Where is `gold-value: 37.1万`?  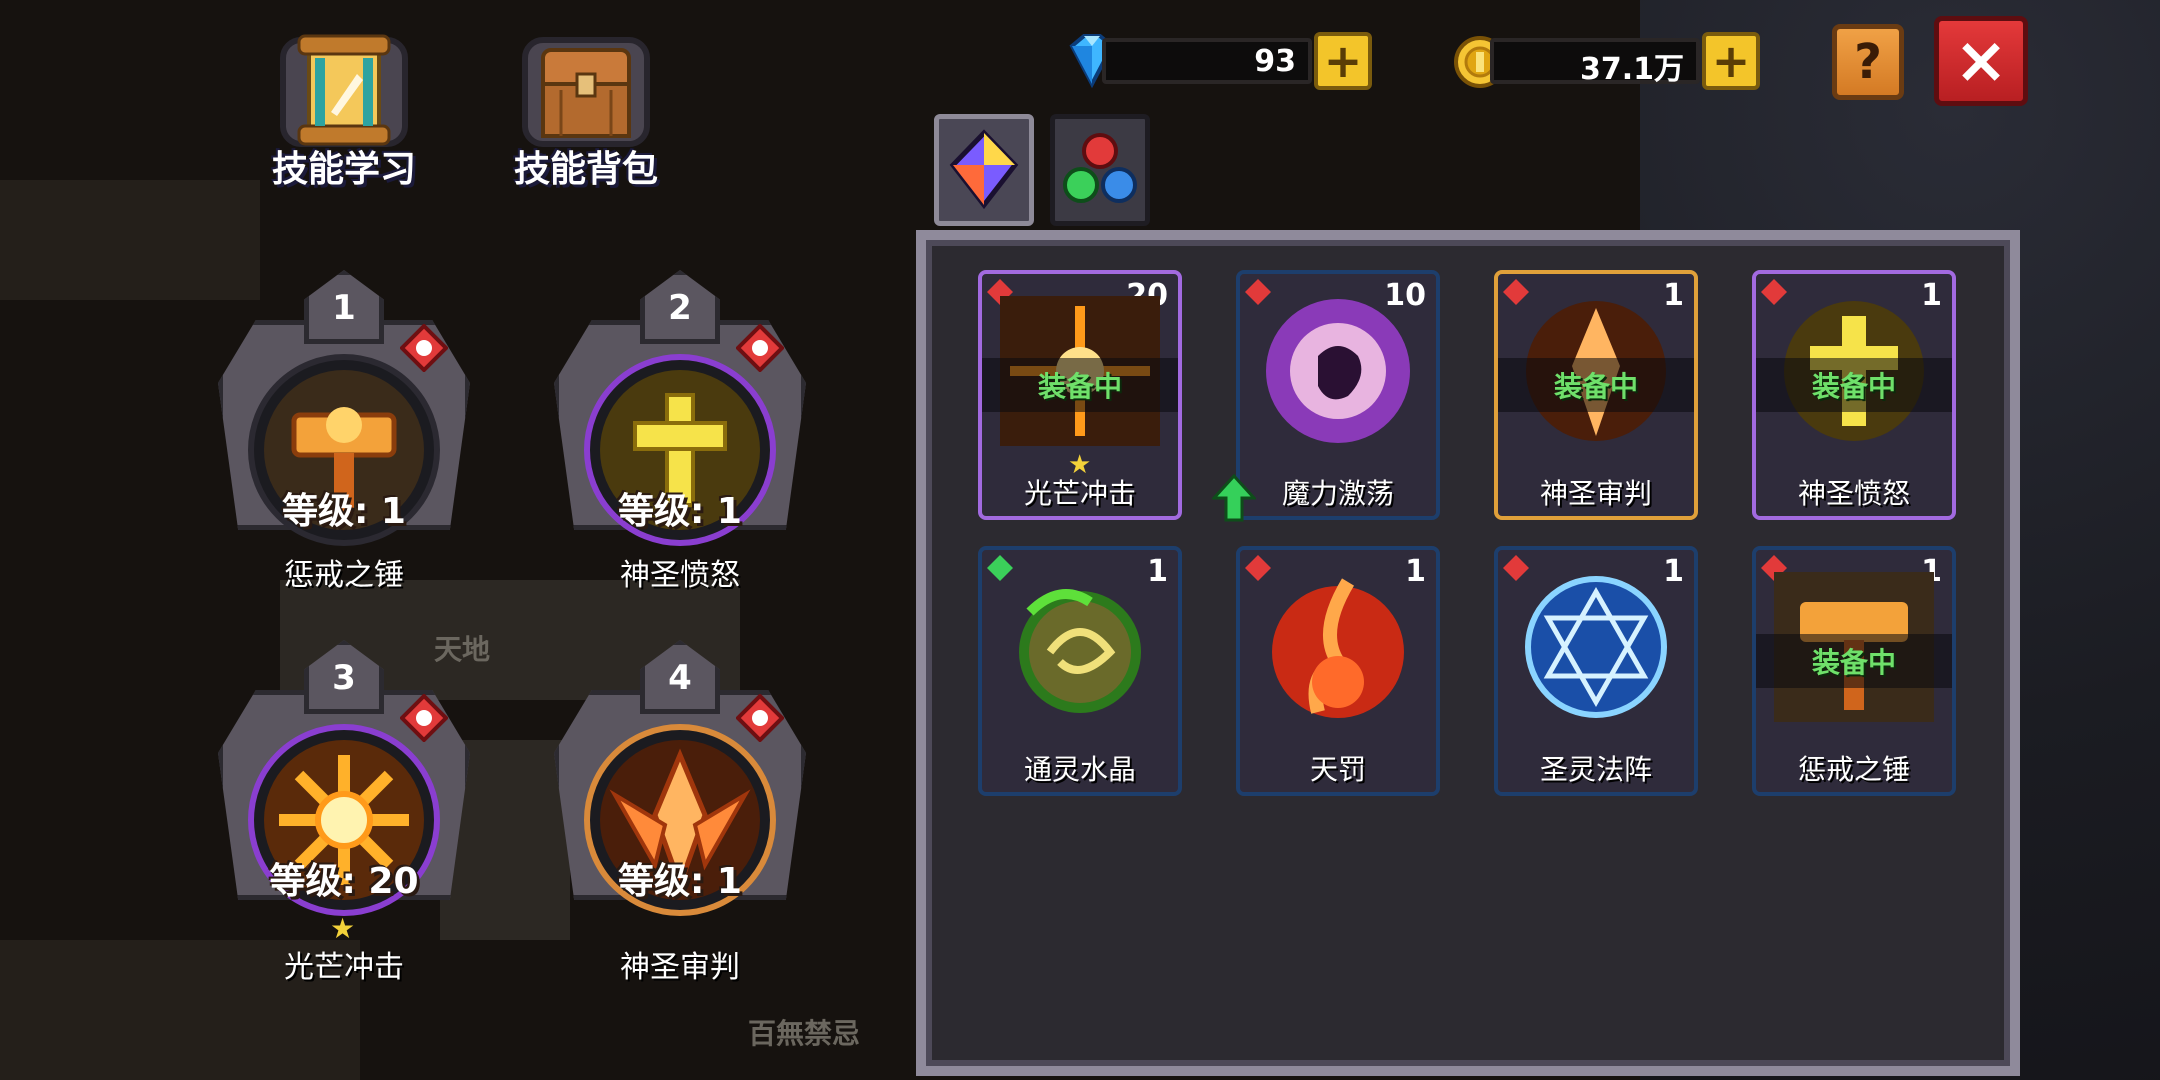 gold-value: 37.1万 is located at coordinates (1631, 69).